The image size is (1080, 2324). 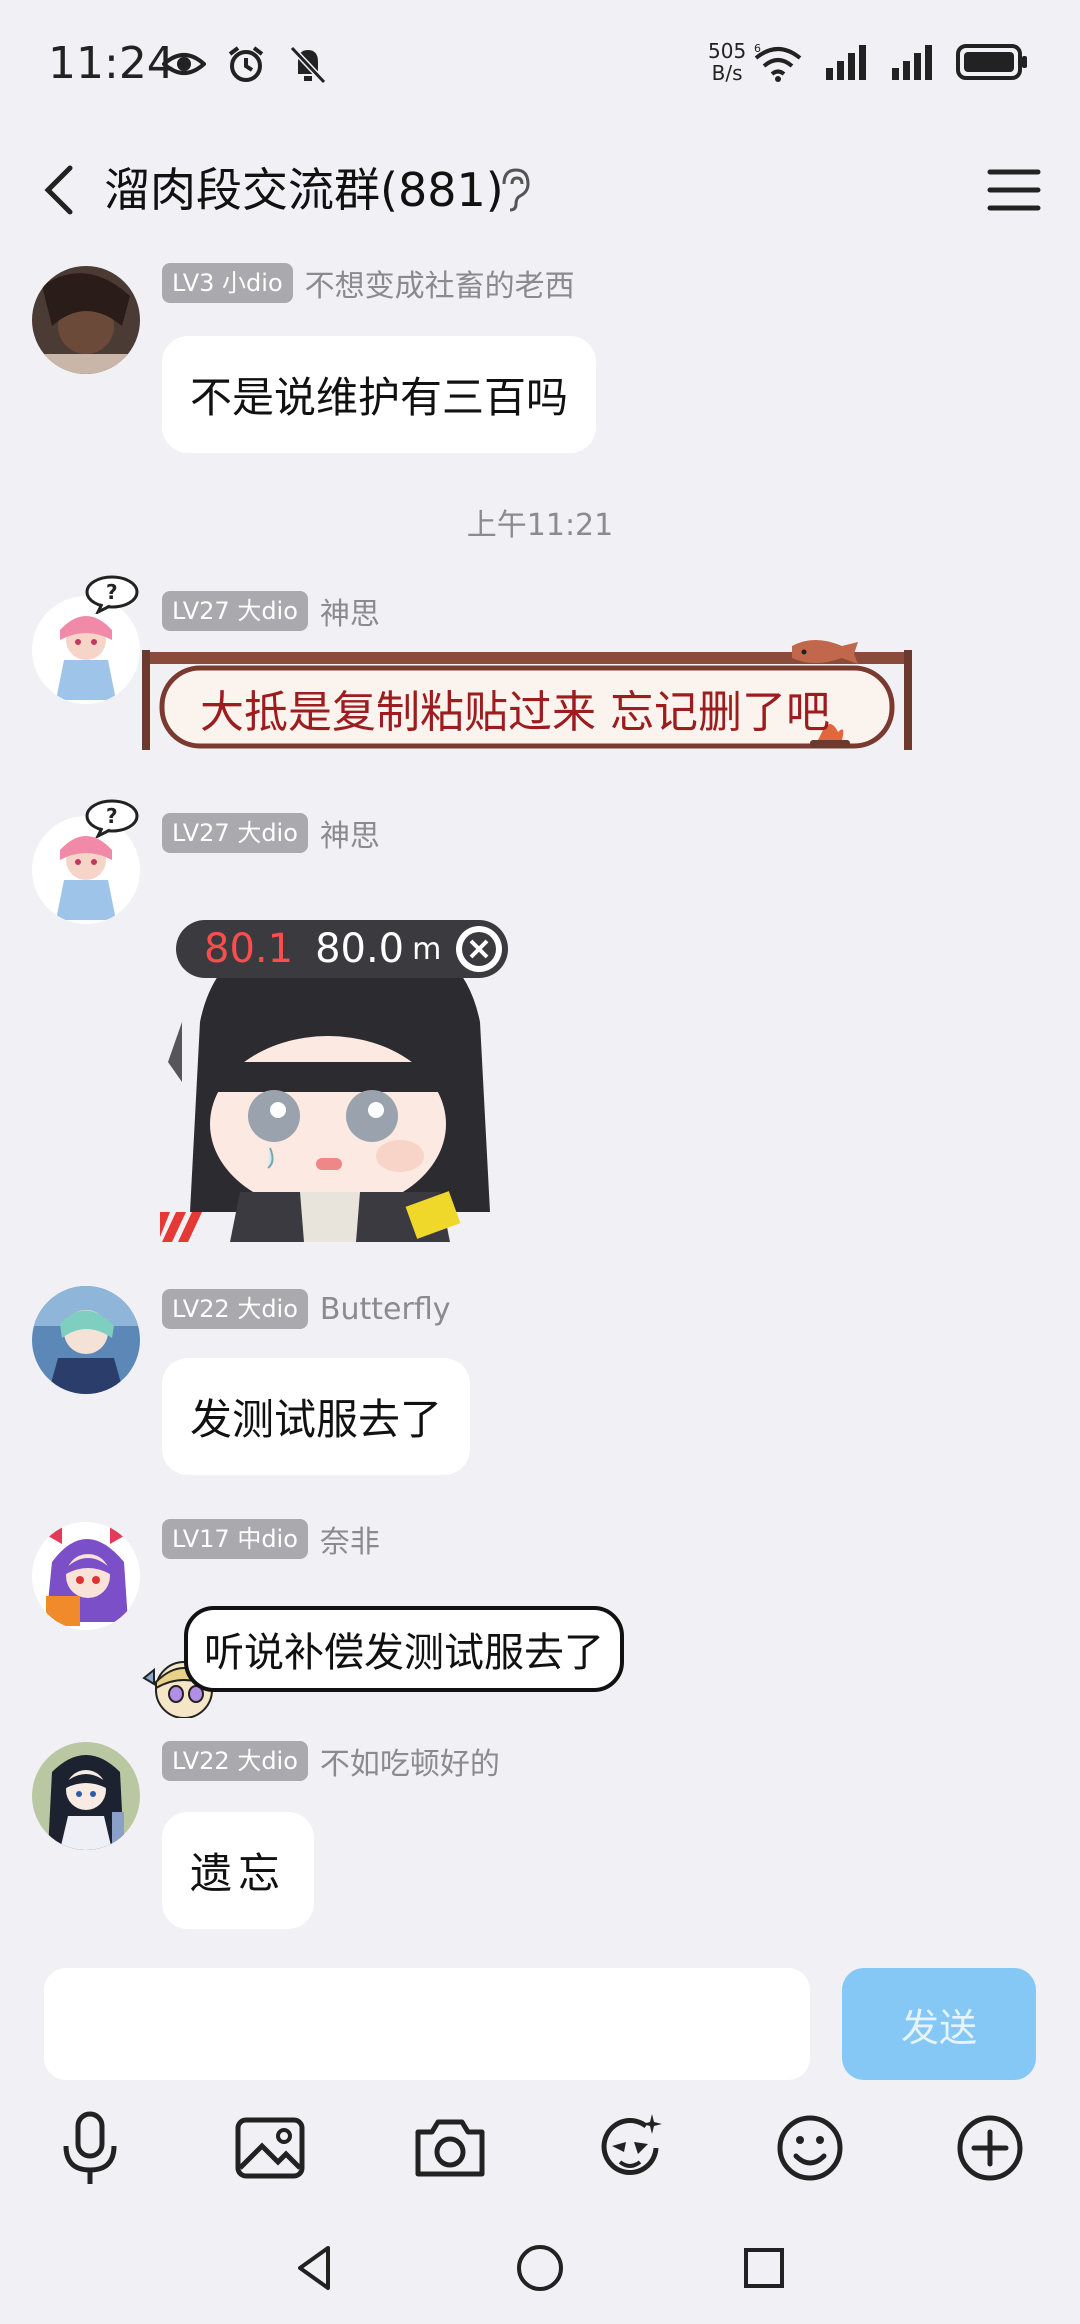 I want to click on sender-name: Butterfly, so click(x=385, y=1309).